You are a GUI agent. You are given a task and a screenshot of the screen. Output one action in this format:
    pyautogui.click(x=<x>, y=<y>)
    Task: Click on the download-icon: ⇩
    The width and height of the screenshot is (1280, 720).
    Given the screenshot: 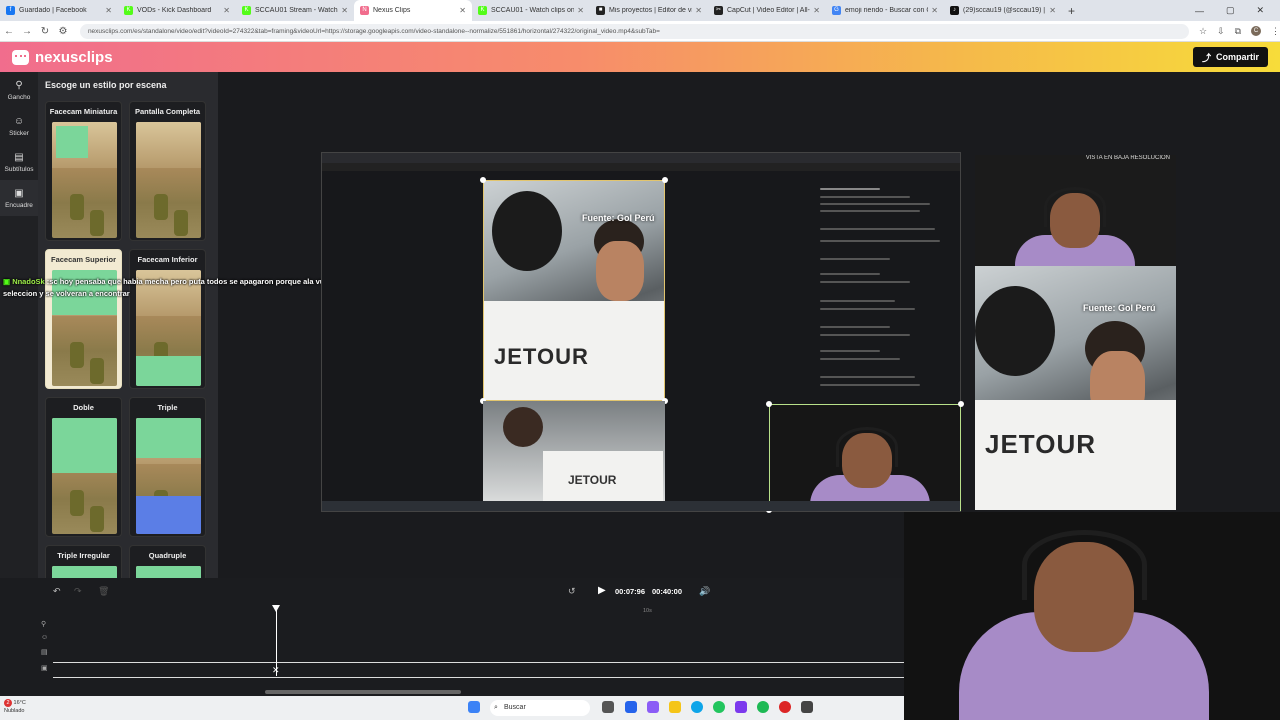 What is the action you would take?
    pyautogui.click(x=1221, y=31)
    